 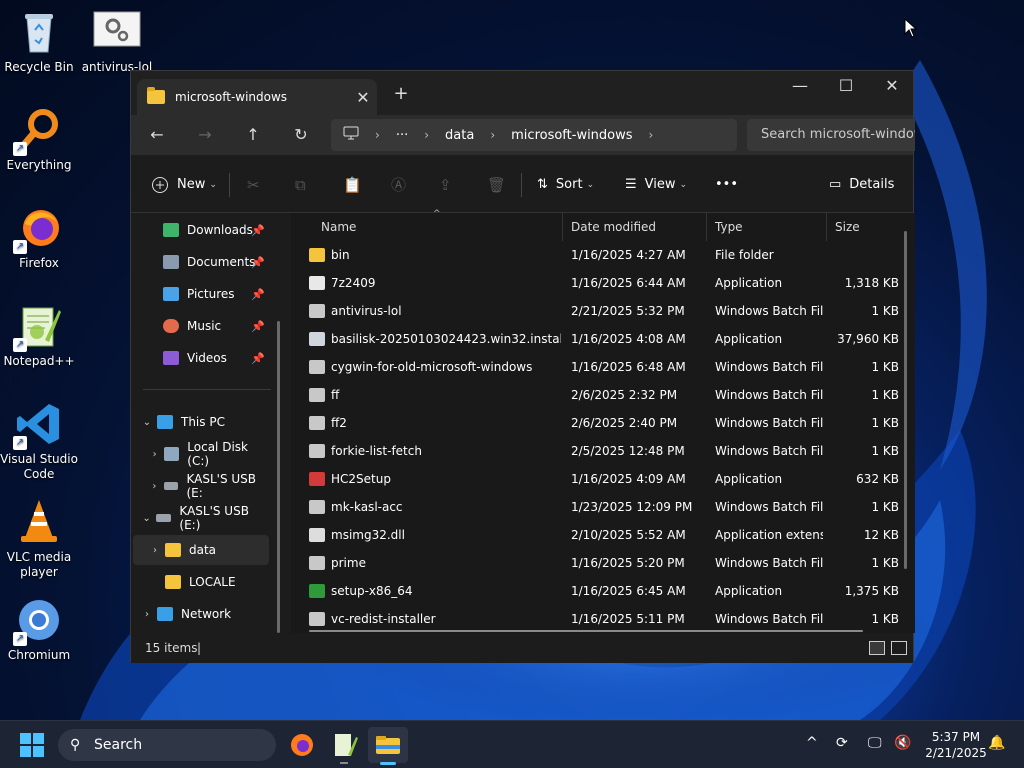 I want to click on file-name: basilisk-20250103024423.win32.installer, so click(x=446, y=339).